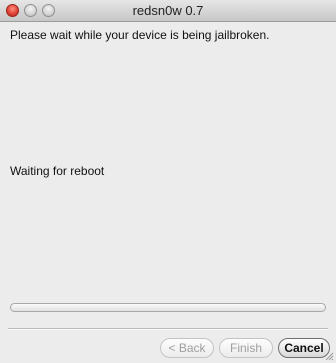 The height and width of the screenshot is (363, 336). Describe the element at coordinates (57, 171) in the screenshot. I see `status-text: Waiting for reboot` at that location.